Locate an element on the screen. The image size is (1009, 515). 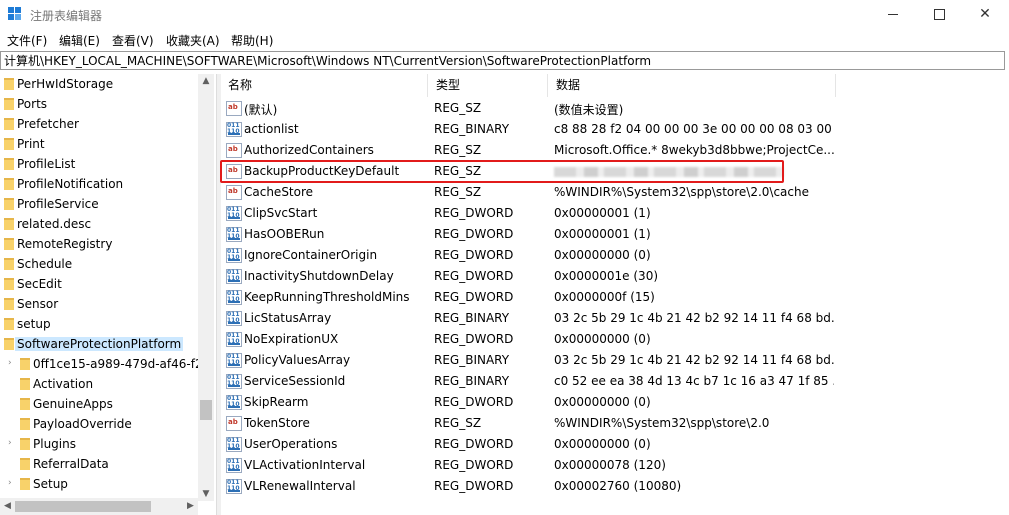
scroll-up-icon: ▲ is located at coordinates (206, 81).